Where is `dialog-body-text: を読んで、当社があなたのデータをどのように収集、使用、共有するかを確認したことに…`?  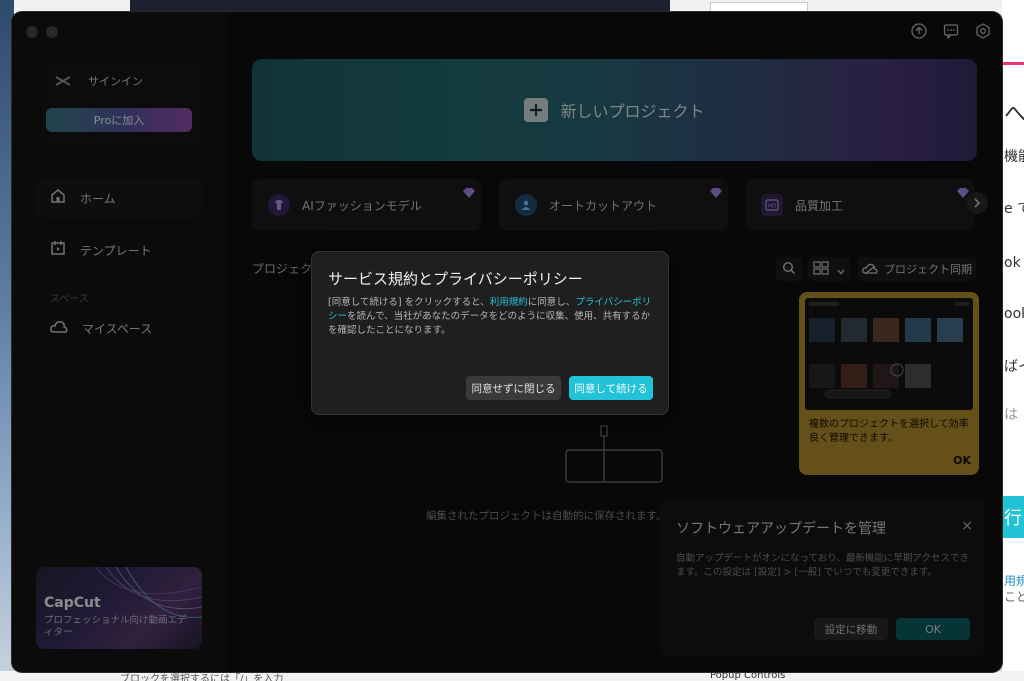 dialog-body-text: を読んで、当社があなたのデータをどのように収集、使用、共有するかを確認したことに… is located at coordinates (489, 323).